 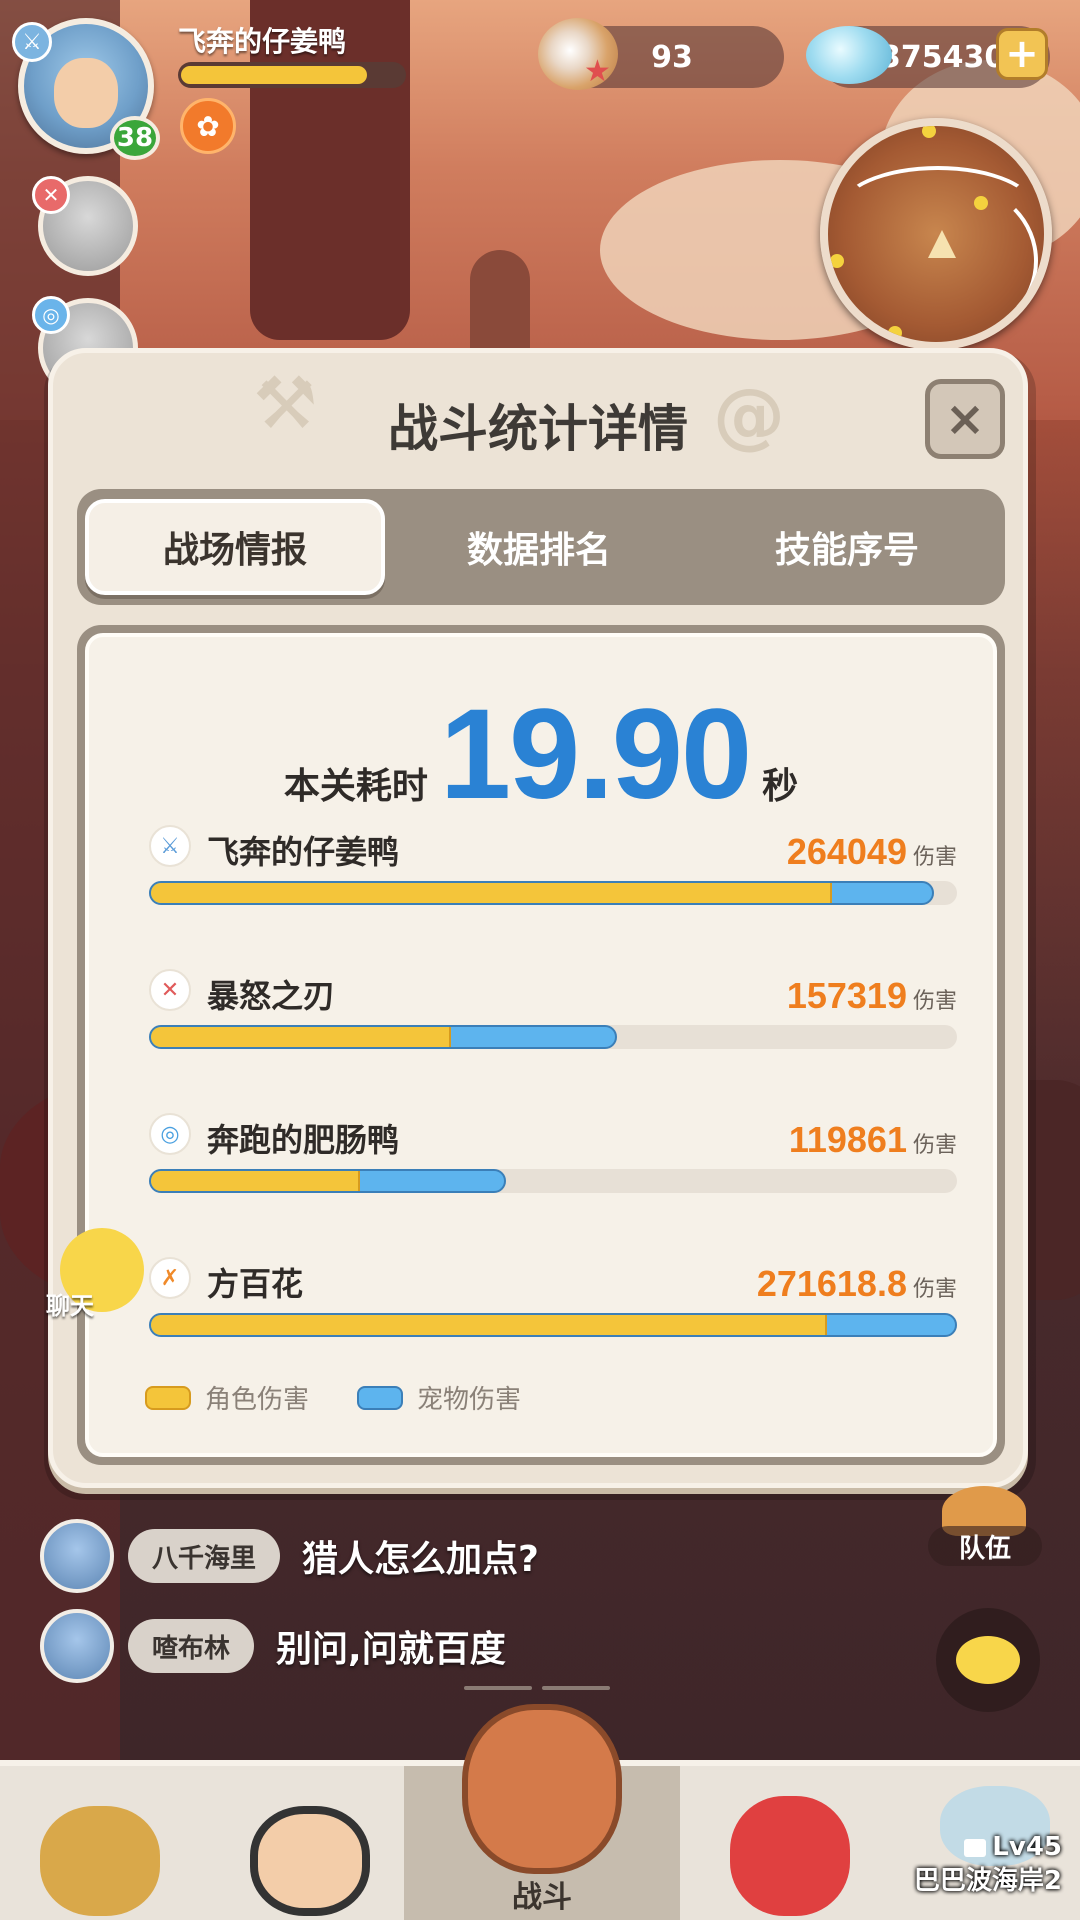 What do you see at coordinates (542, 1789) in the screenshot?
I see `totem-mask-icon` at bounding box center [542, 1789].